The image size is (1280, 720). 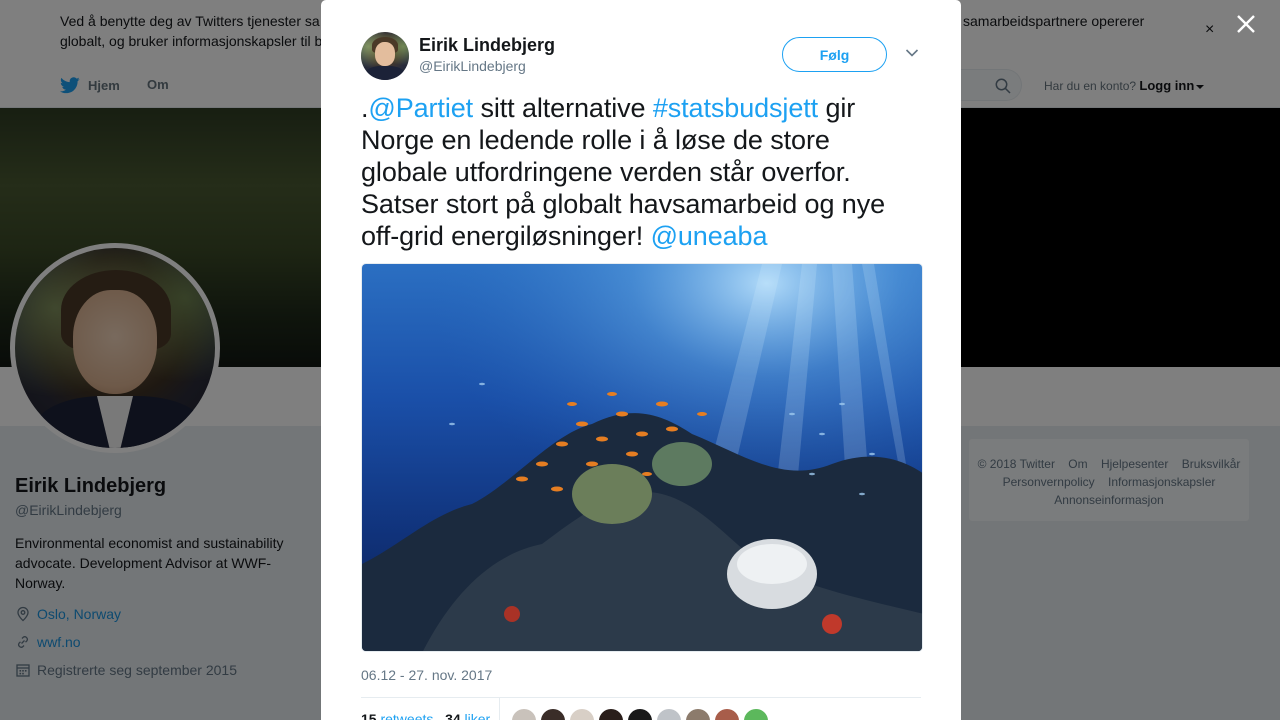 I want to click on author-handle: @EirikLindebjerg, so click(x=472, y=66).